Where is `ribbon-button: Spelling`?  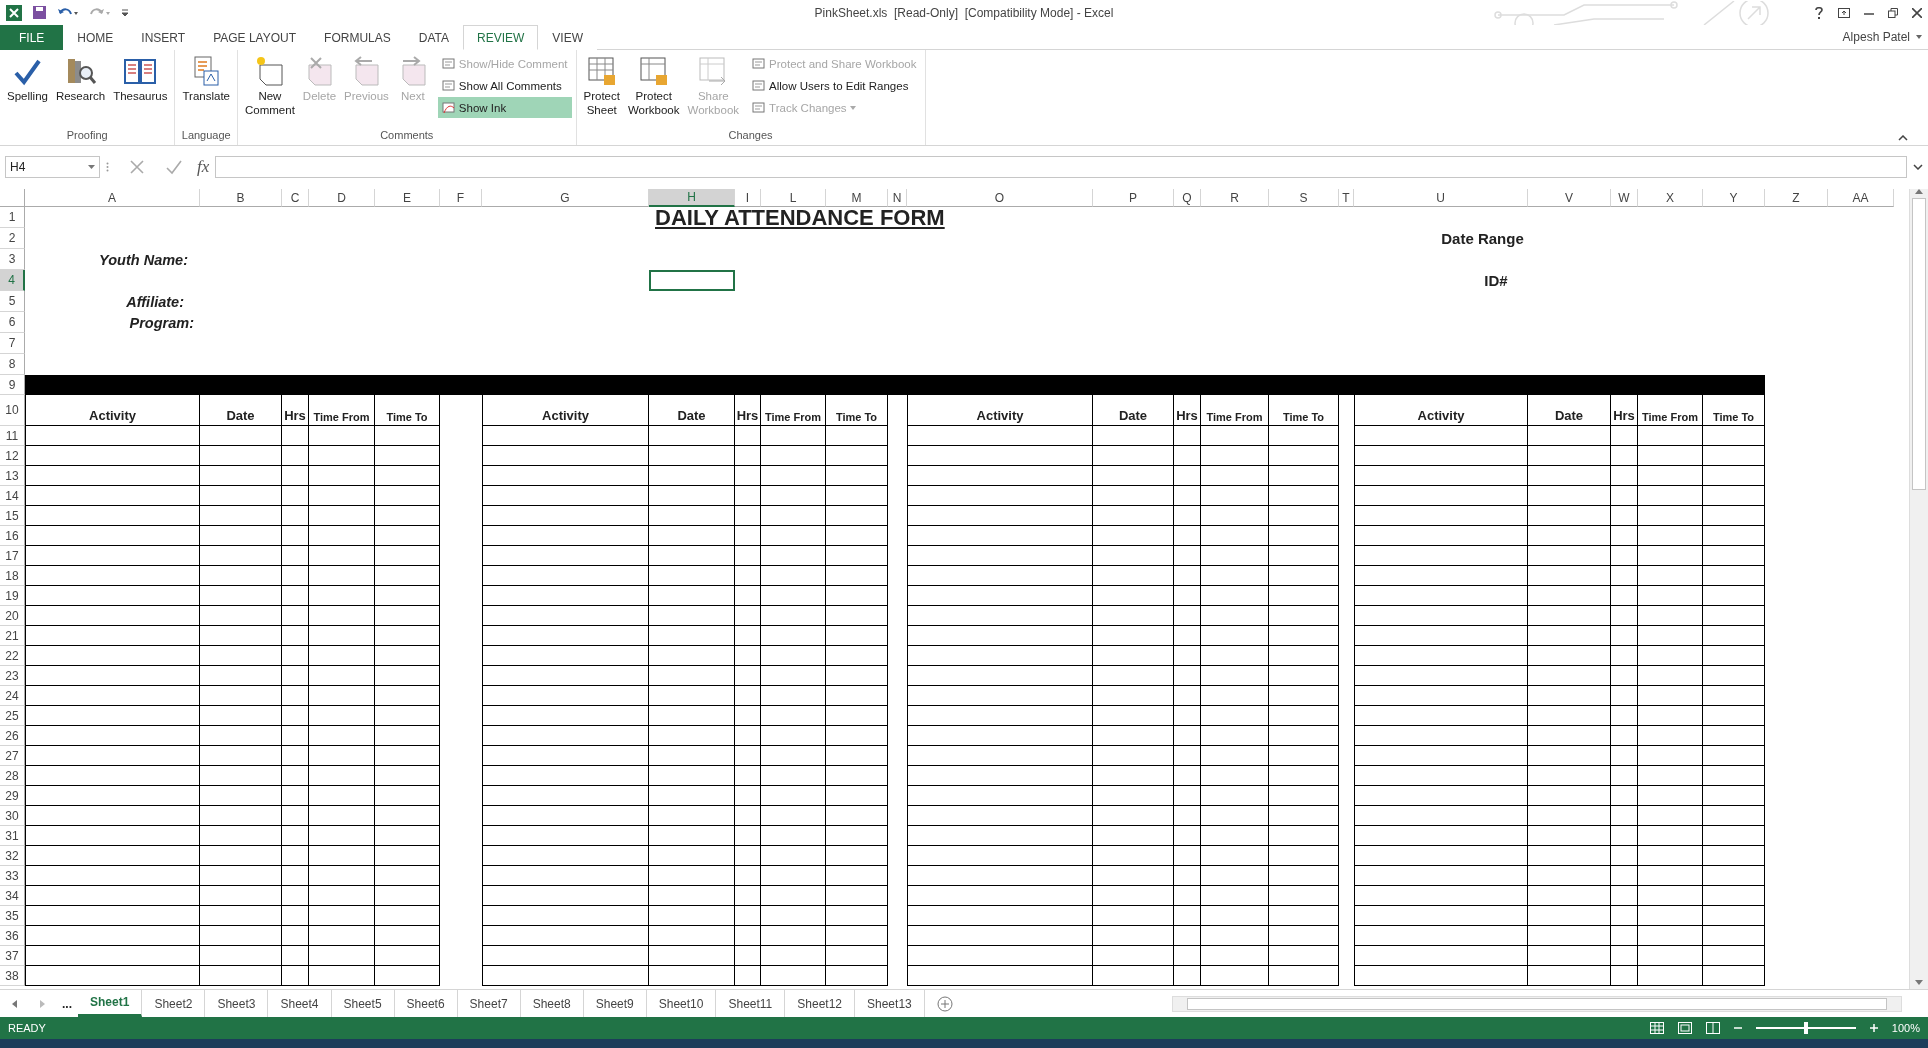
ribbon-button: Spelling is located at coordinates (27, 79).